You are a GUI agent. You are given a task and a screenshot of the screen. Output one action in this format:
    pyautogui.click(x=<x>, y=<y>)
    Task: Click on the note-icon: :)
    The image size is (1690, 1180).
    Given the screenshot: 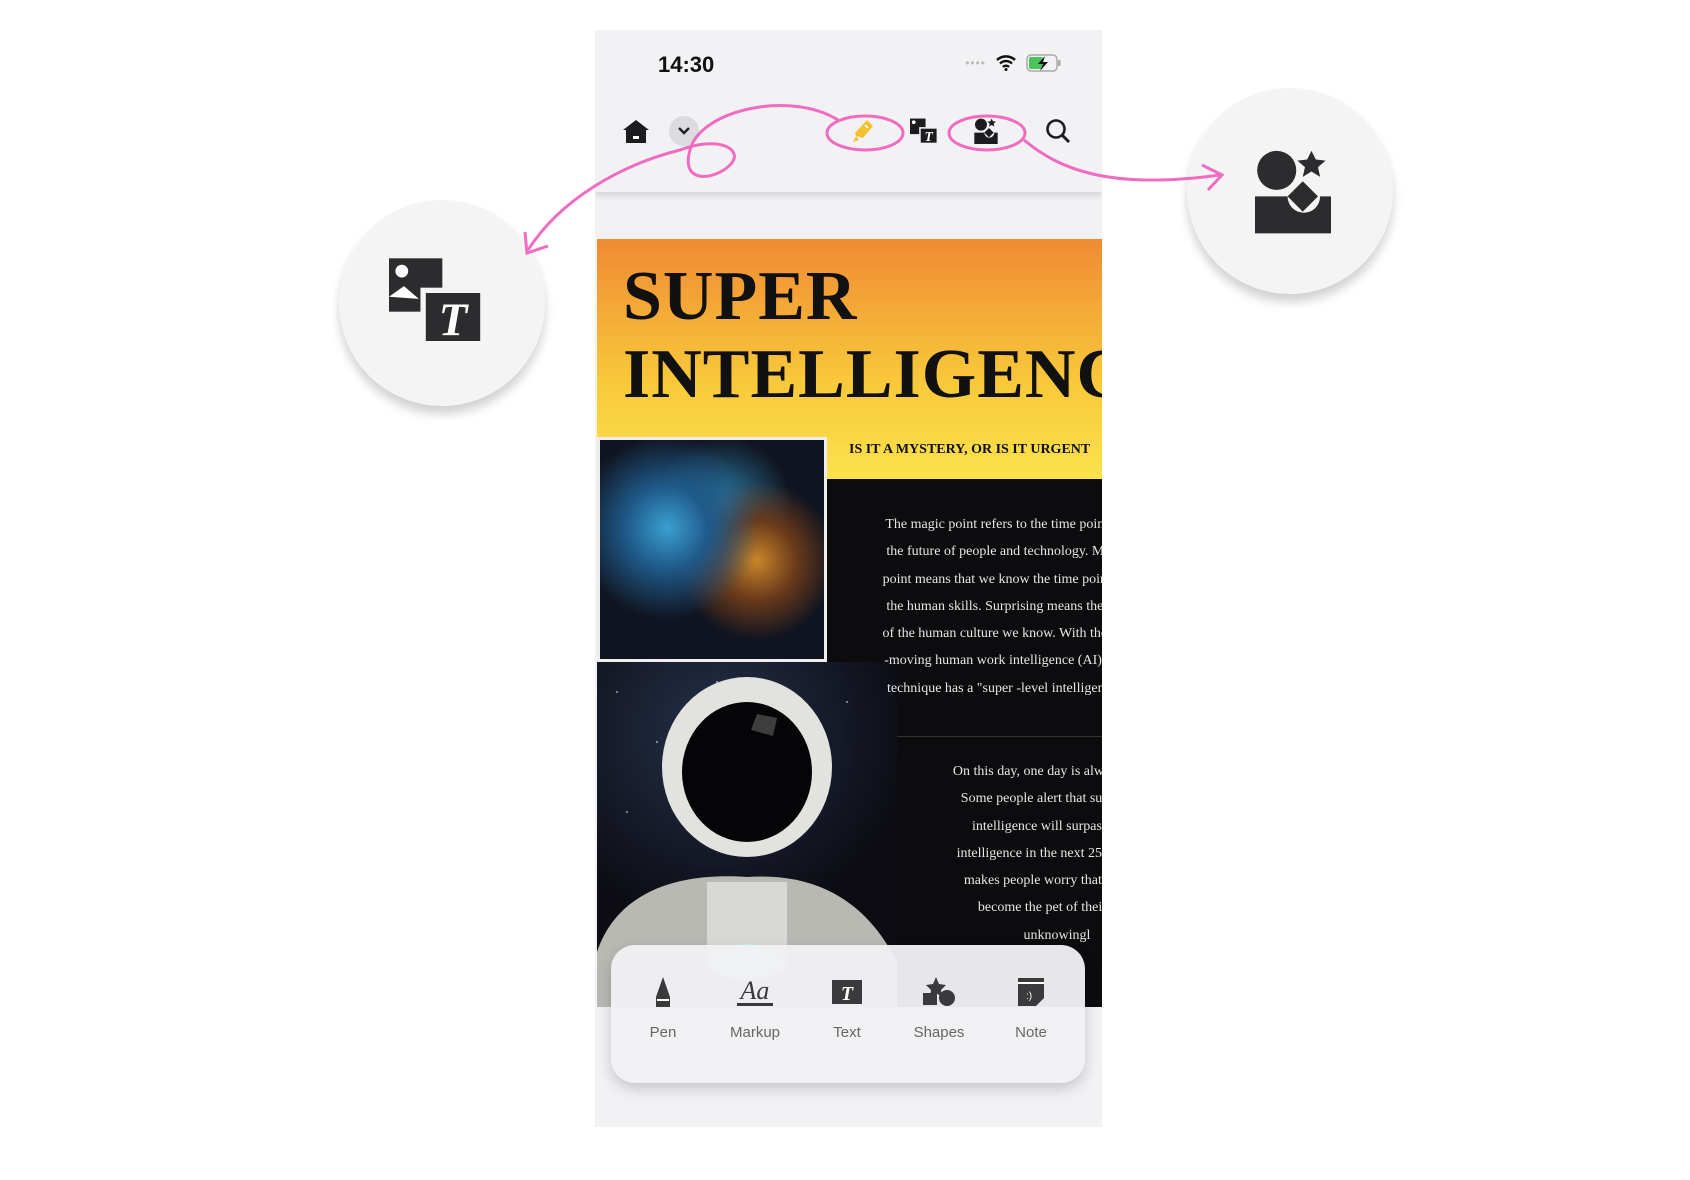 What is the action you would take?
    pyautogui.click(x=1031, y=992)
    